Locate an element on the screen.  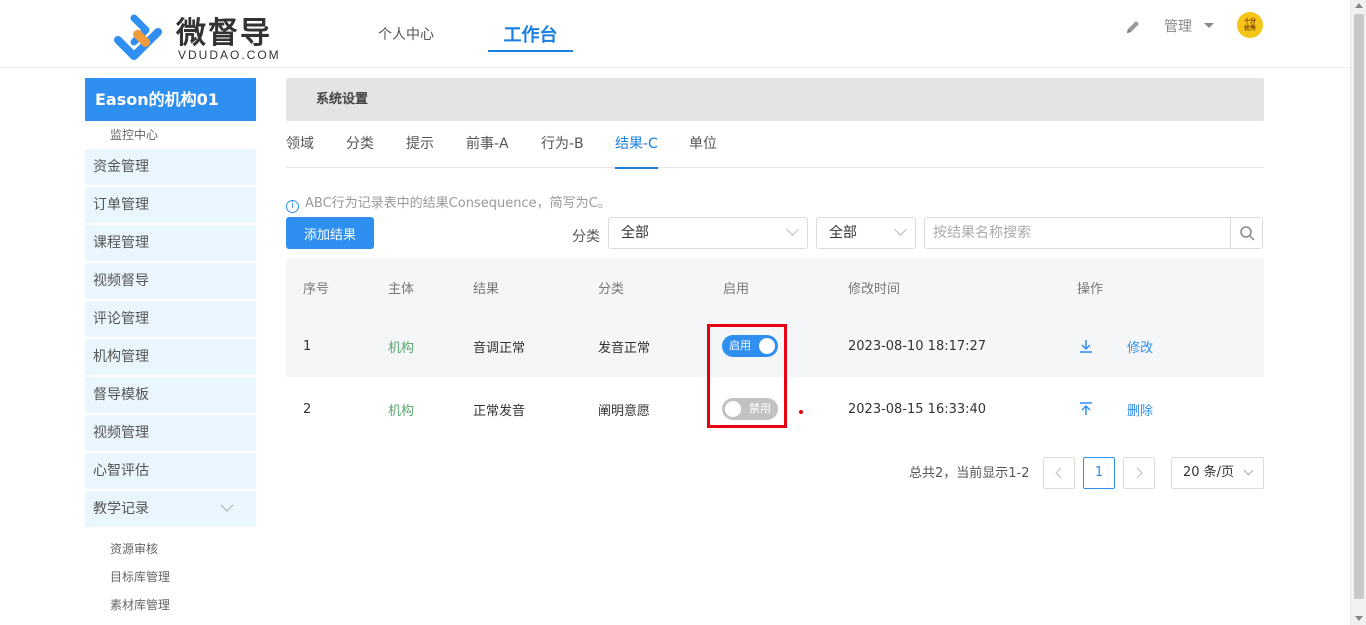
scrollbar-thumb is located at coordinates (1359, 306).